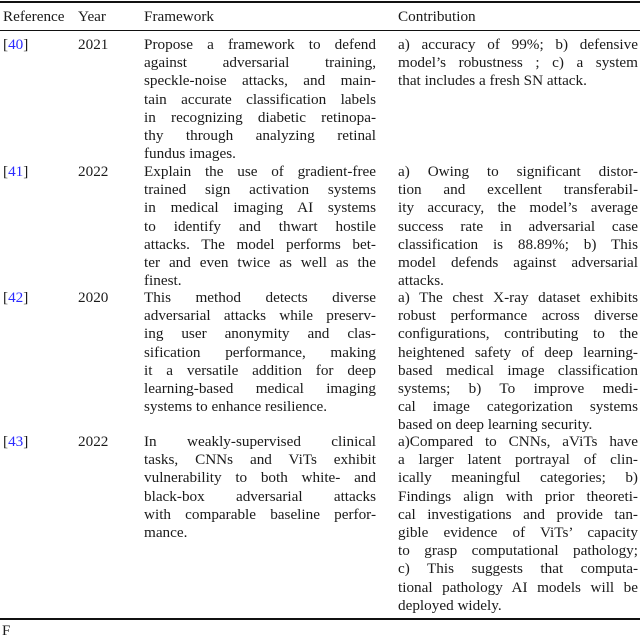  I want to click on cell-text-line: cal image categorization systems, so click(518, 407).